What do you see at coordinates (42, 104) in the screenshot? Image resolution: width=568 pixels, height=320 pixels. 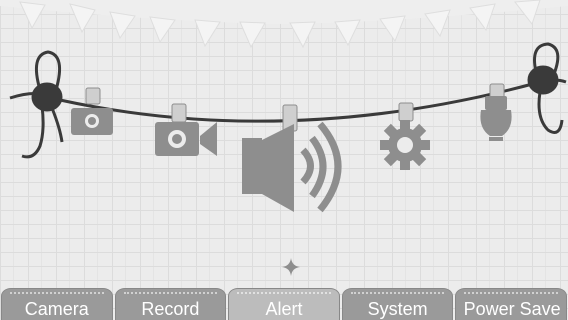 I see `left-knot` at bounding box center [42, 104].